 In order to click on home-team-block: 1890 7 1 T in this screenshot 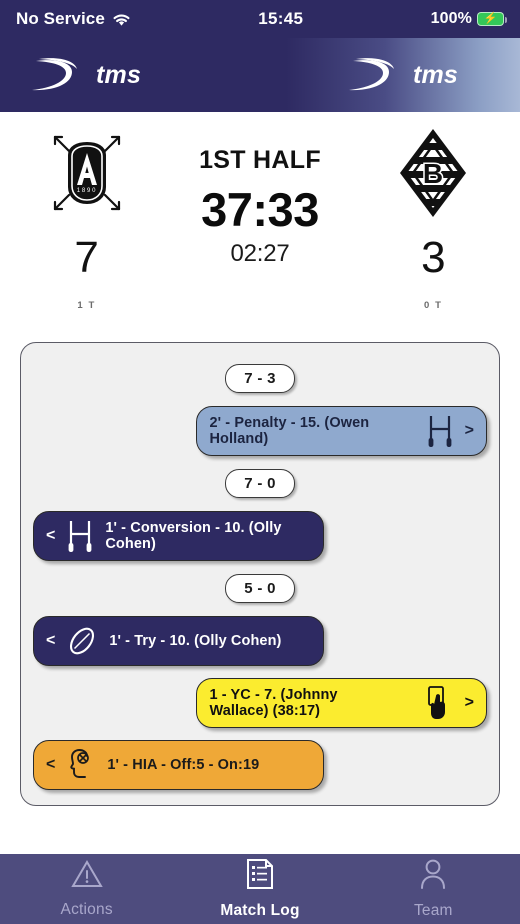, I will do `click(86, 217)`.